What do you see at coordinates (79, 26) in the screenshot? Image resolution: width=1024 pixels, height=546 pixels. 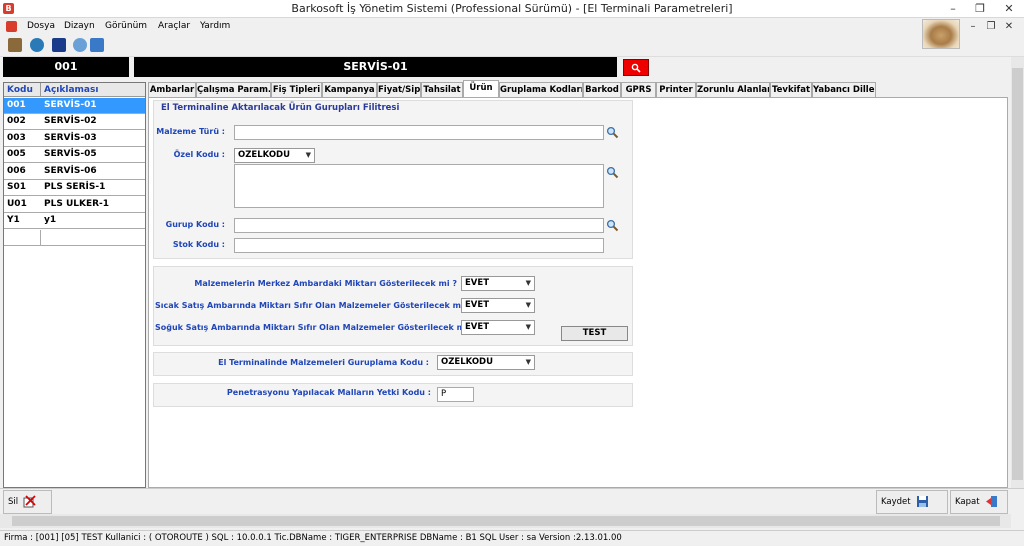 I see `menu-dizayn: Dizayn` at bounding box center [79, 26].